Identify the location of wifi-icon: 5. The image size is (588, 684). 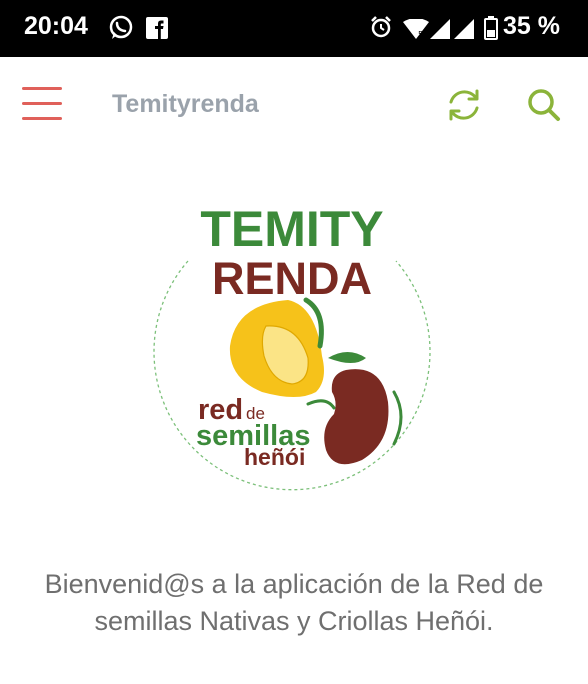
(416, 29).